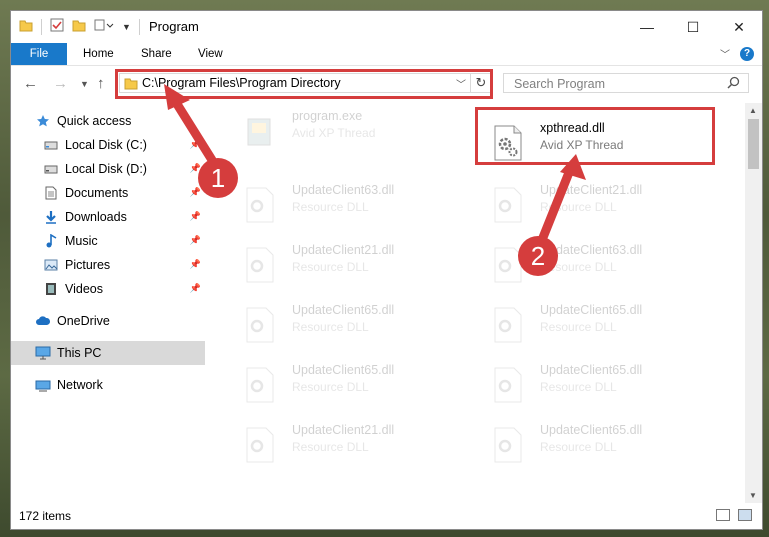 This screenshot has height=537, width=769. I want to click on expand-ribbon-icon: ﹀, so click(725, 53).